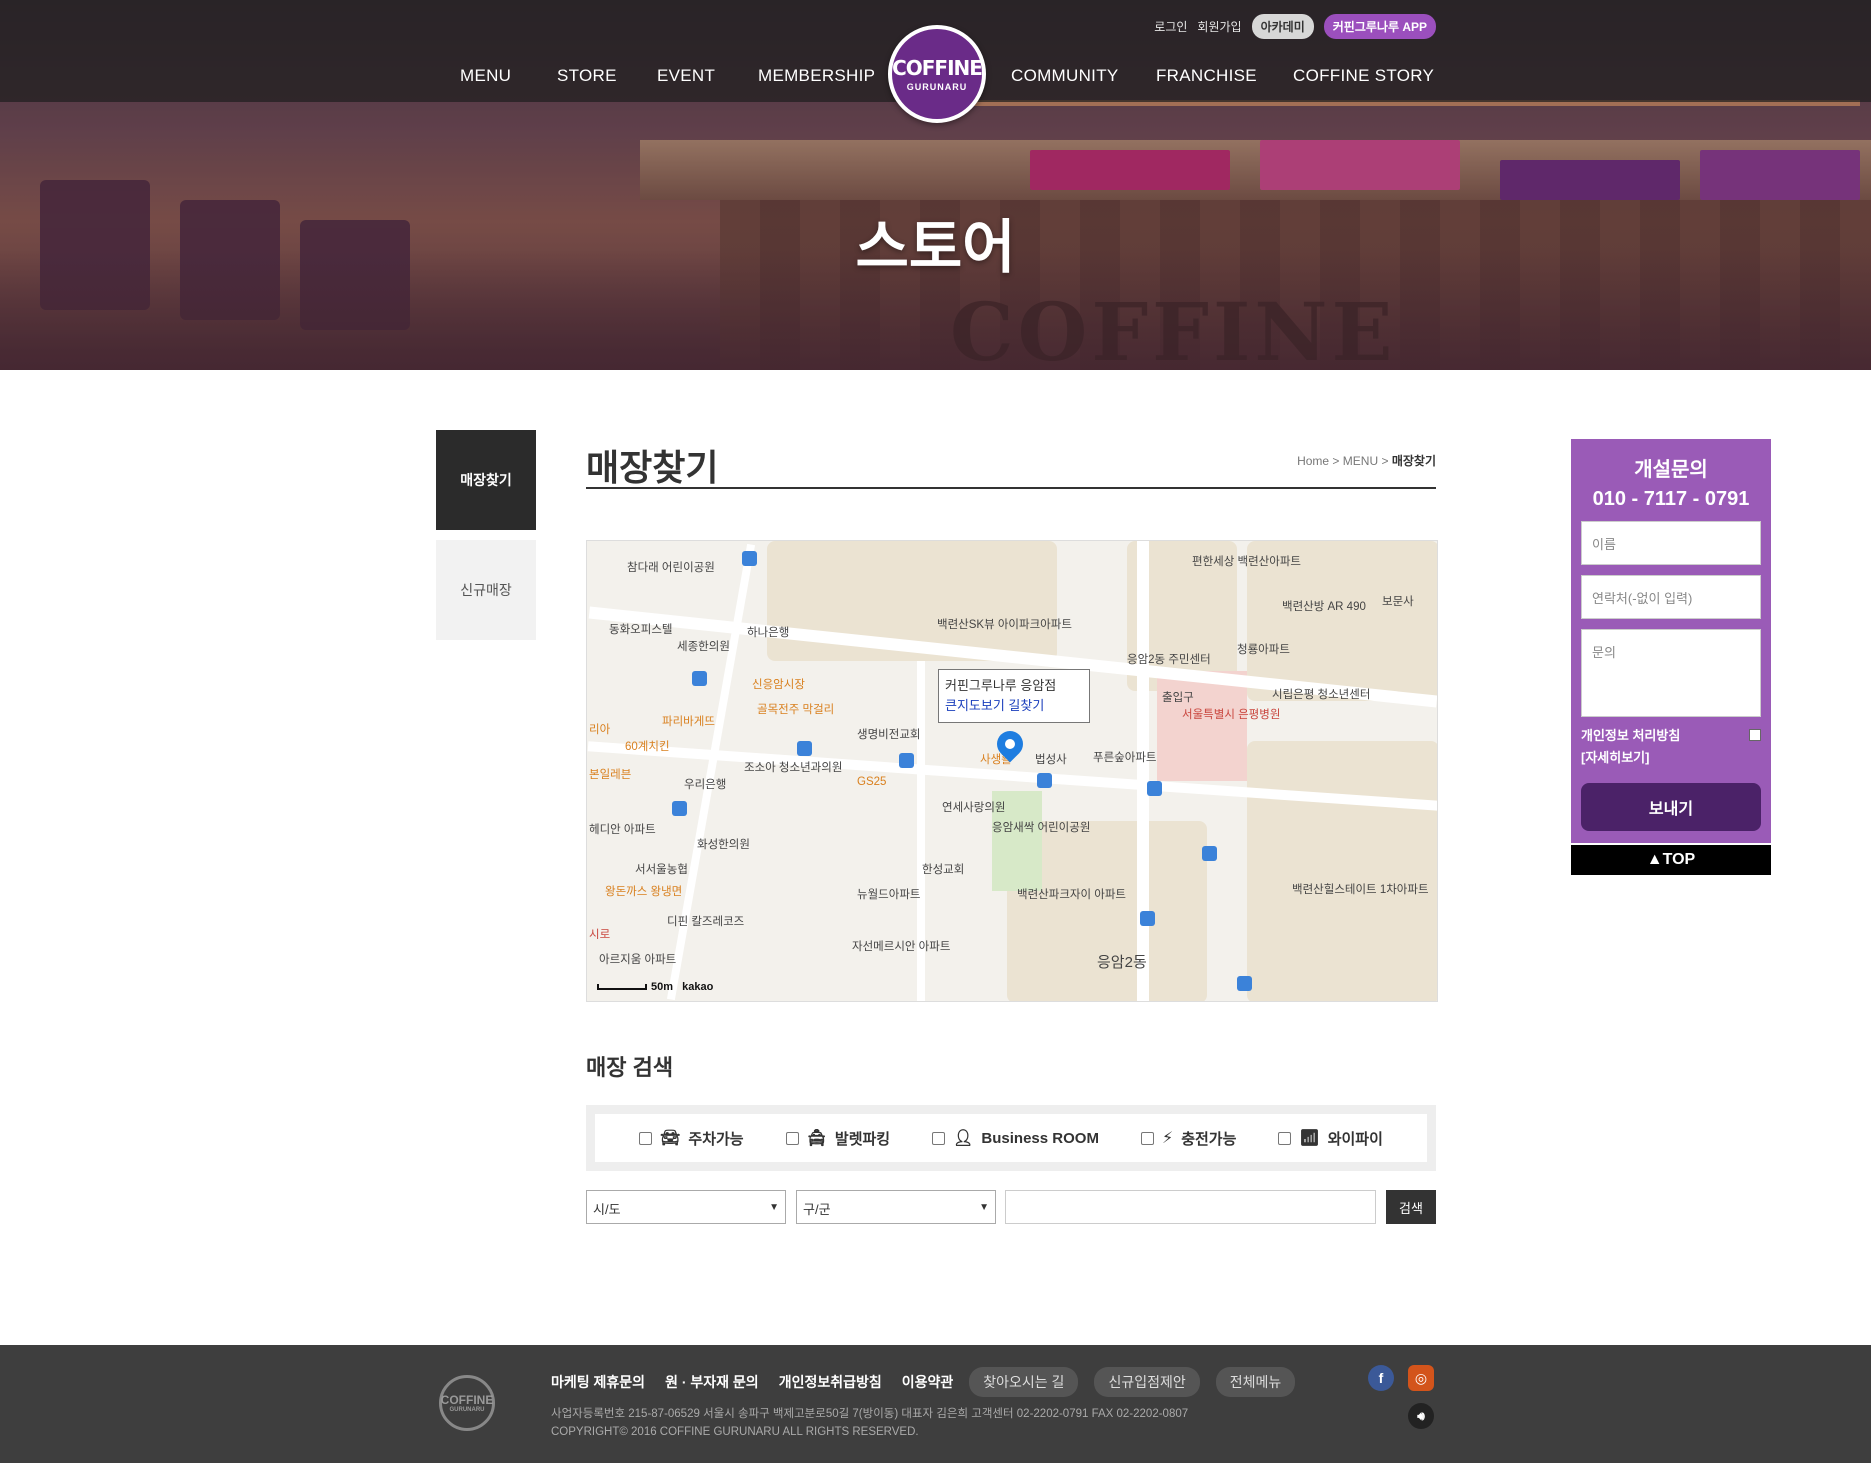 The image size is (1871, 1463). What do you see at coordinates (793, 768) in the screenshot?
I see `map-label: 조소아 청소년과의원` at bounding box center [793, 768].